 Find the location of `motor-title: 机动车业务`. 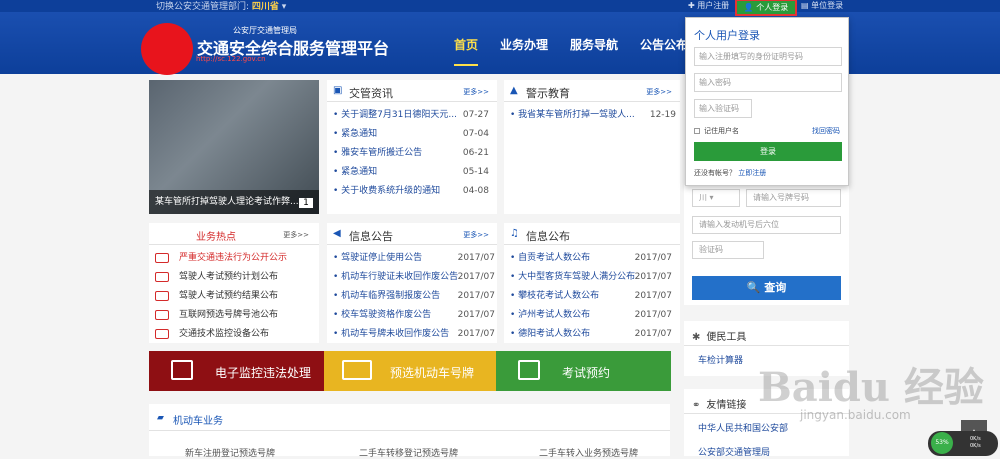

motor-title: 机动车业务 is located at coordinates (198, 421).